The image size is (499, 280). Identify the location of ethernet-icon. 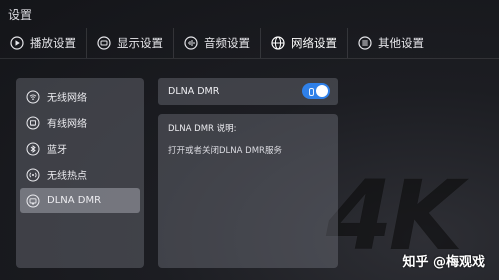
(33, 123).